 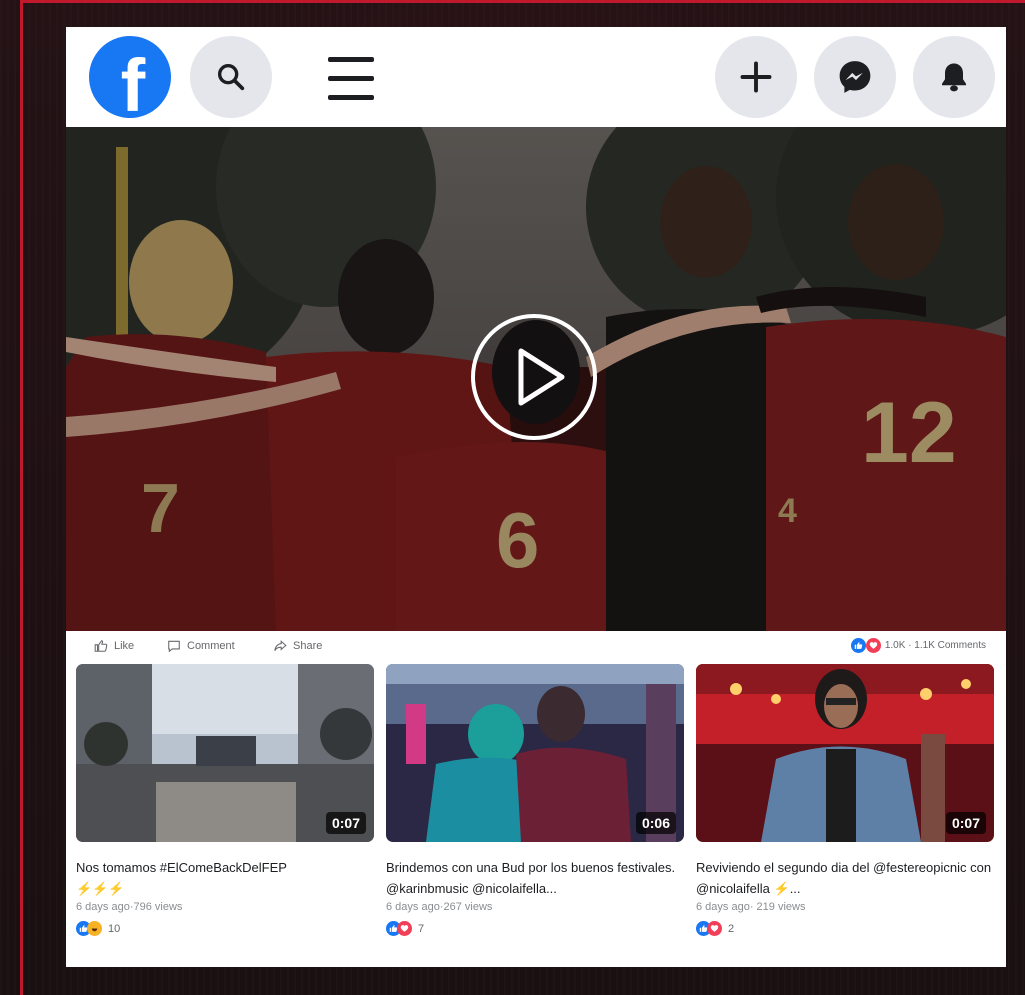 I want to click on reaction-count: 2, so click(x=731, y=928).